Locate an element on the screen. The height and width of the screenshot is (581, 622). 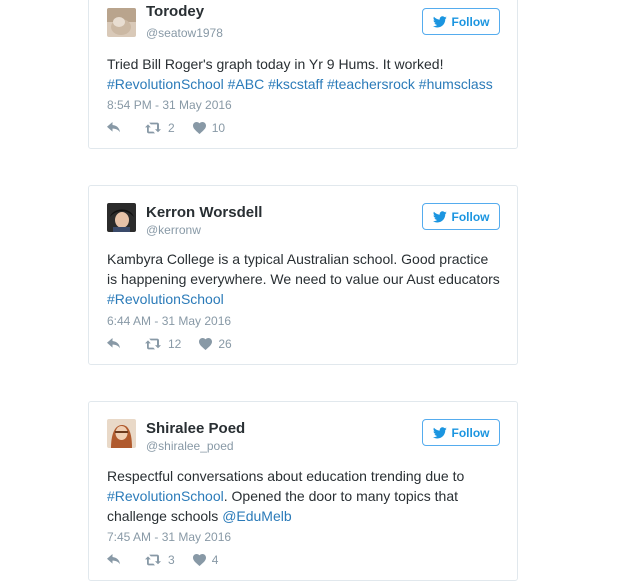
author-name: Kerron Worsdell is located at coordinates (204, 212).